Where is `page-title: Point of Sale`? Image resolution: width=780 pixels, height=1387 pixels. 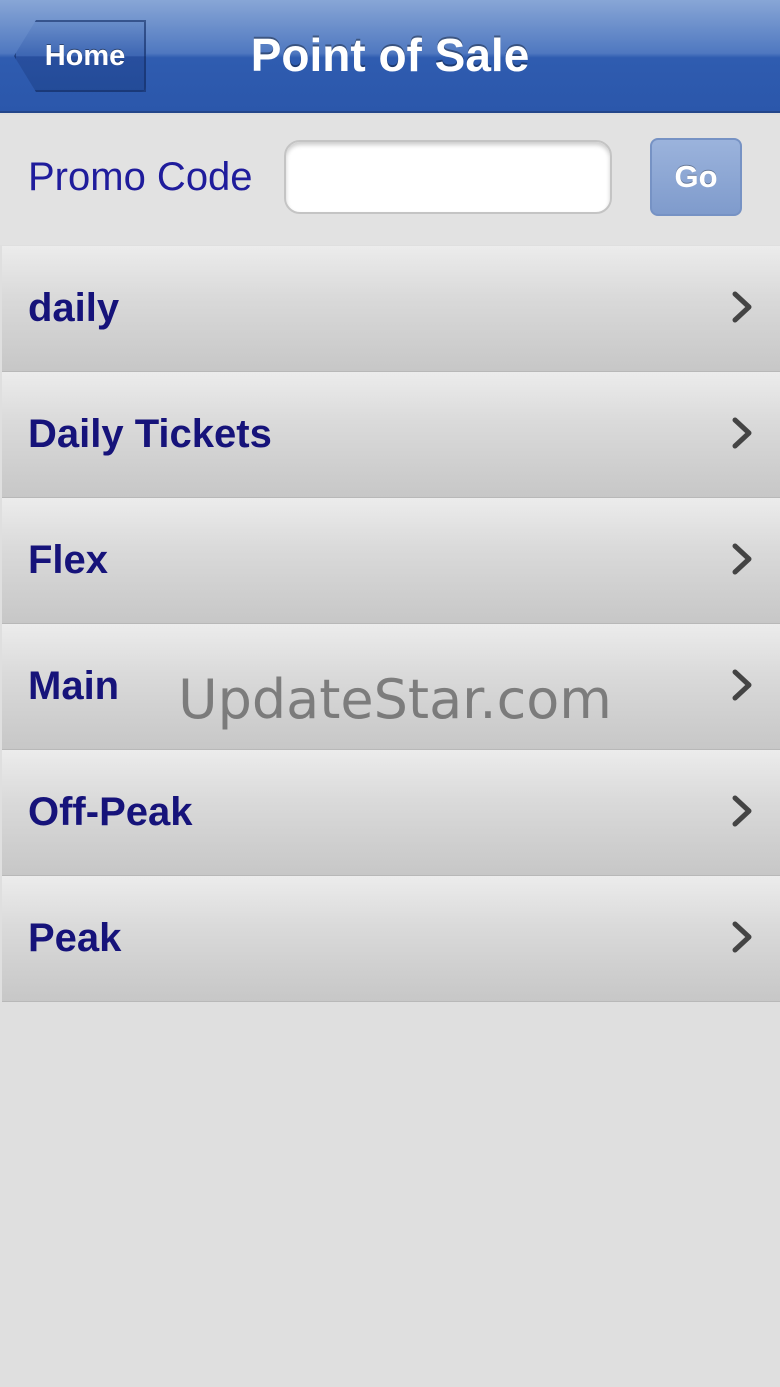 page-title: Point of Sale is located at coordinates (390, 55).